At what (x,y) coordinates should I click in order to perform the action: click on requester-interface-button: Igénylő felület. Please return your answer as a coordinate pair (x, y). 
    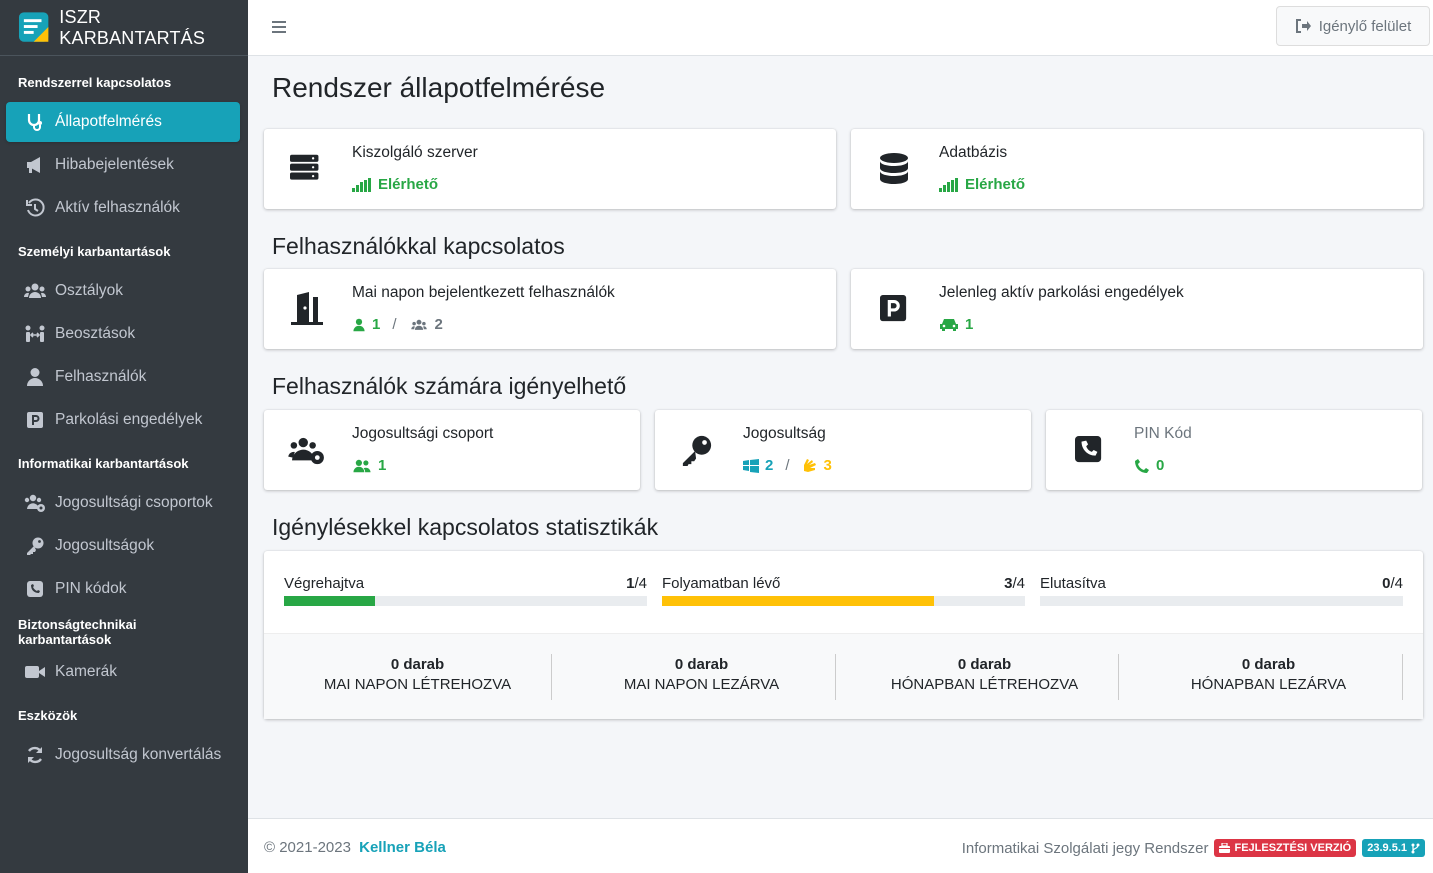
    Looking at the image, I should click on (1353, 26).